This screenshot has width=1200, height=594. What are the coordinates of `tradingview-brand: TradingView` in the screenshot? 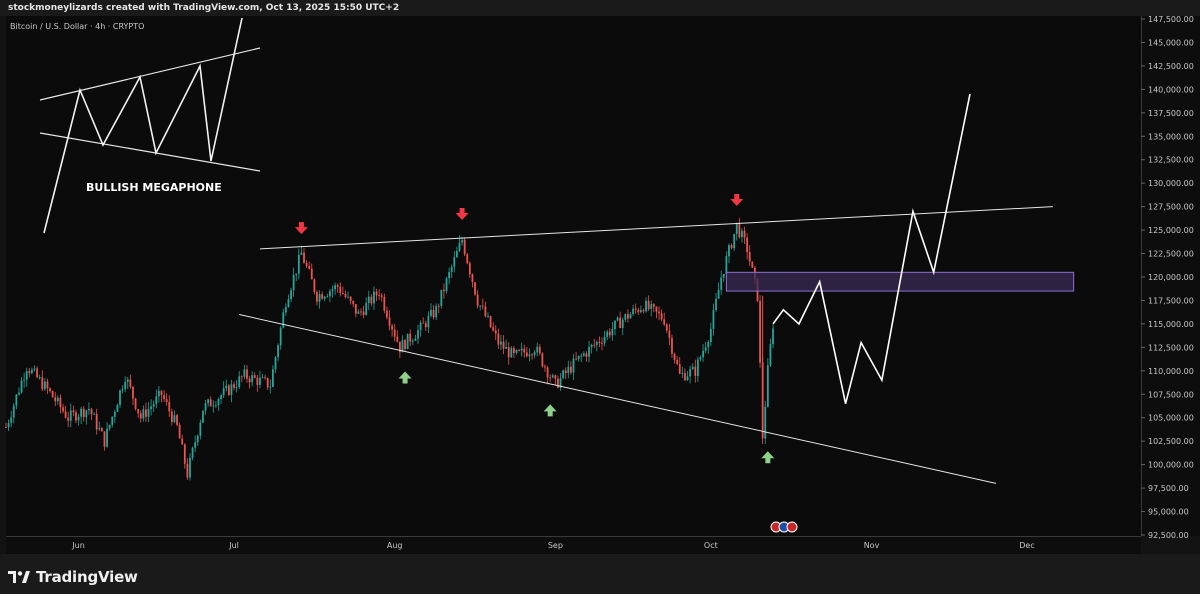 It's located at (73, 577).